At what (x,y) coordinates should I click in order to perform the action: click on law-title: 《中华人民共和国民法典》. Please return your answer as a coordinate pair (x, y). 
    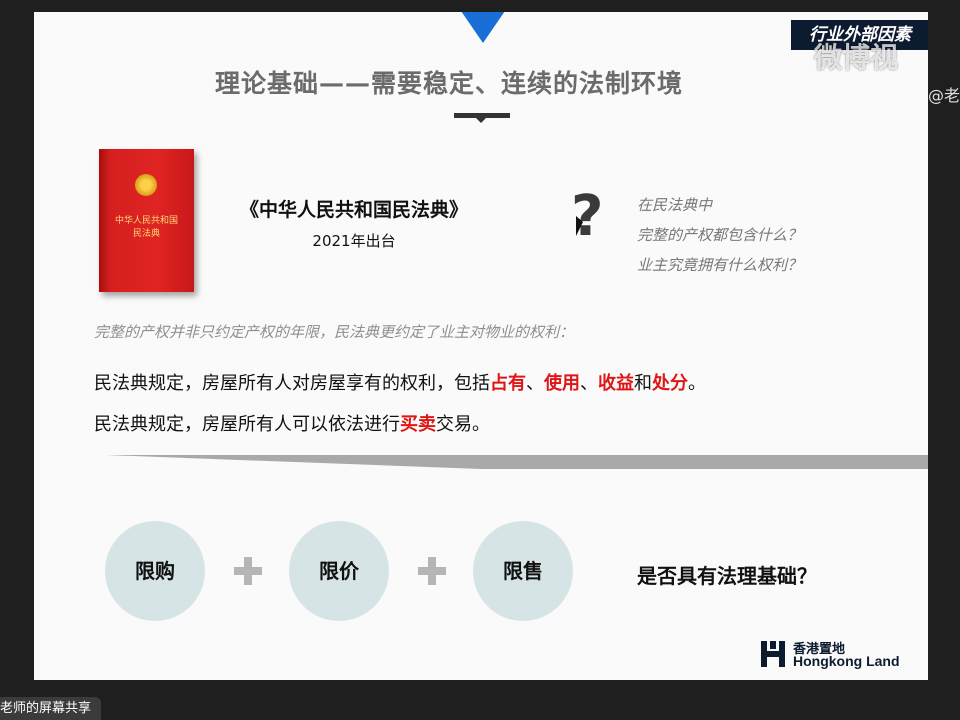
    Looking at the image, I should click on (353, 210).